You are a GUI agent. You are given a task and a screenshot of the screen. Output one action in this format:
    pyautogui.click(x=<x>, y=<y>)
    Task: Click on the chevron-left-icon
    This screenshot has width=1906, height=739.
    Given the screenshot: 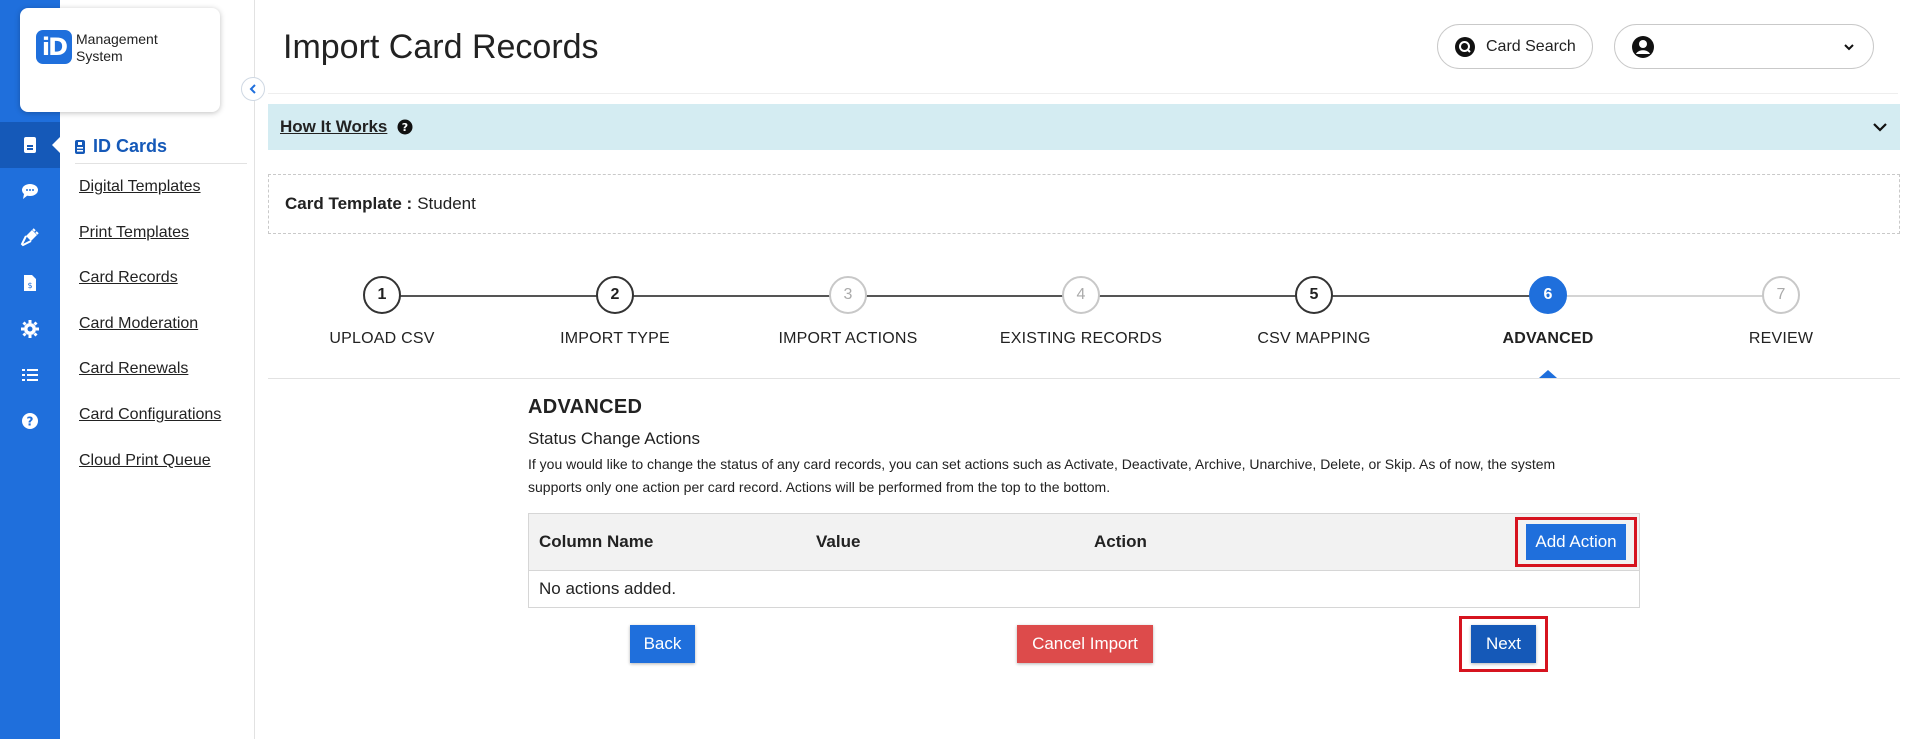 What is the action you would take?
    pyautogui.click(x=252, y=89)
    